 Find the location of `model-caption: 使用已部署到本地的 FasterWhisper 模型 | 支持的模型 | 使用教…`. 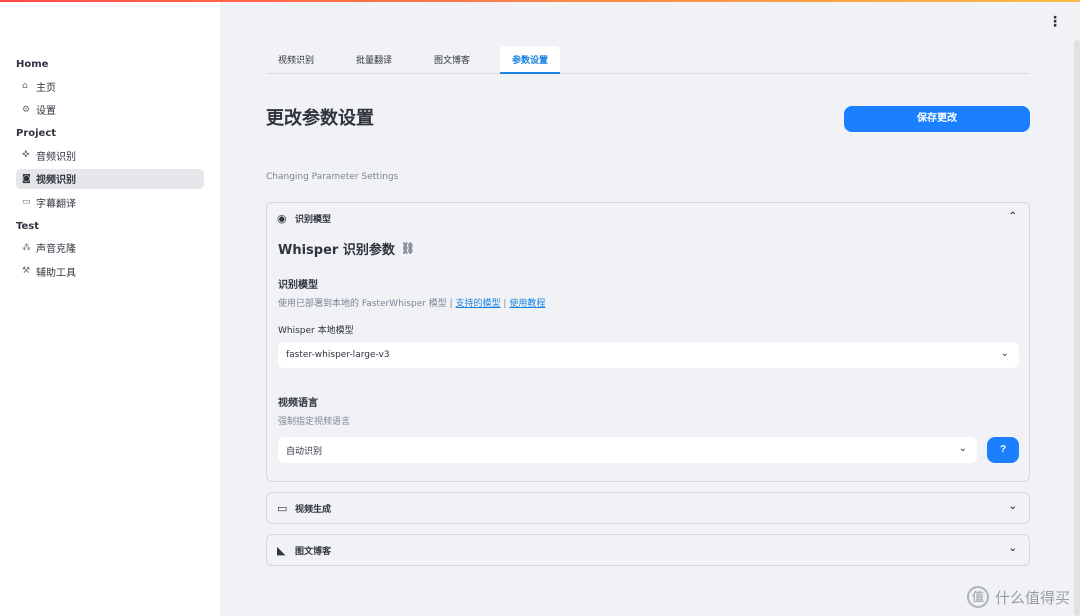

model-caption: 使用已部署到本地的 FasterWhisper 模型 | 支持的模型 | 使用教… is located at coordinates (648, 302).